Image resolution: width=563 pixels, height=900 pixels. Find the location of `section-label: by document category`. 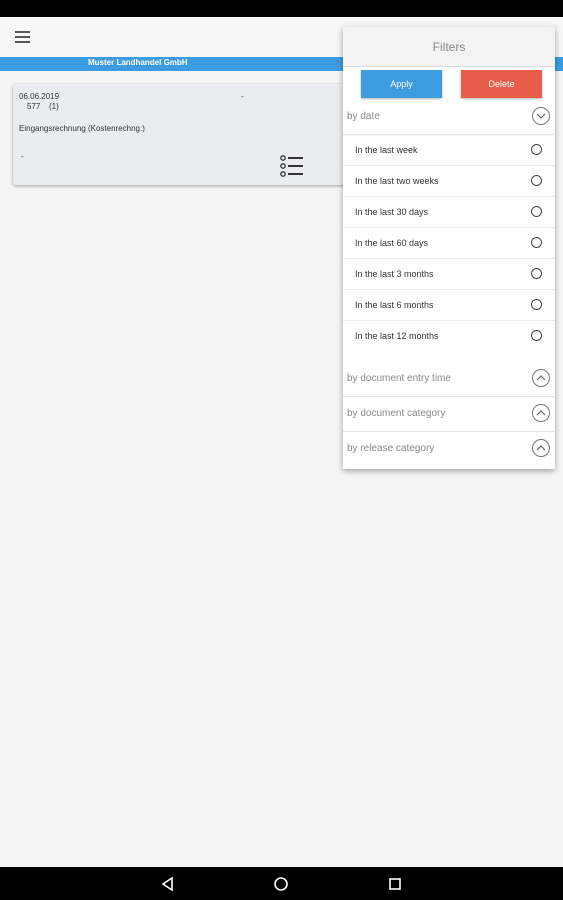

section-label: by document category is located at coordinates (396, 413).